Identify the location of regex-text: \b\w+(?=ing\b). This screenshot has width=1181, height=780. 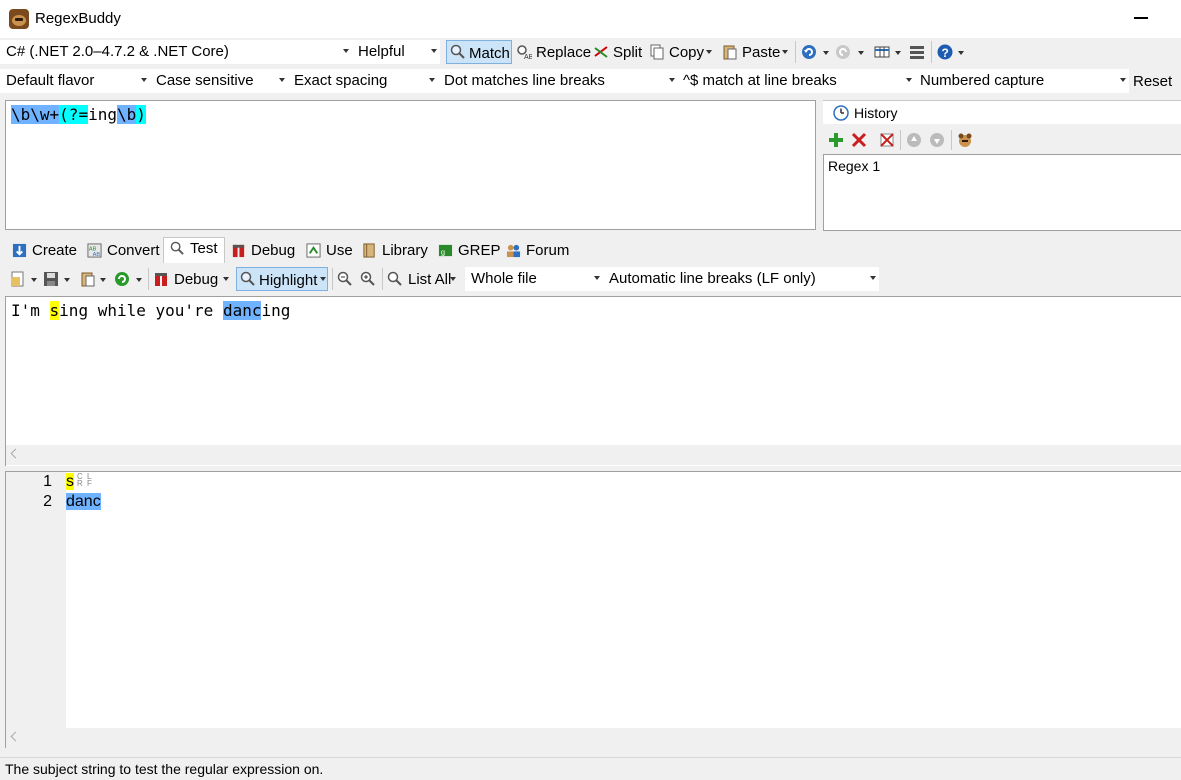
(78, 114).